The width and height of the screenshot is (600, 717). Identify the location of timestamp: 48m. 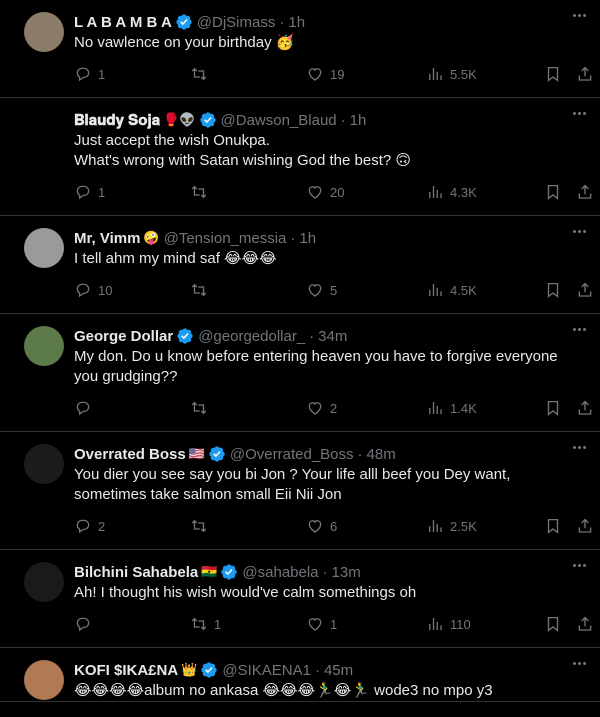
(381, 454).